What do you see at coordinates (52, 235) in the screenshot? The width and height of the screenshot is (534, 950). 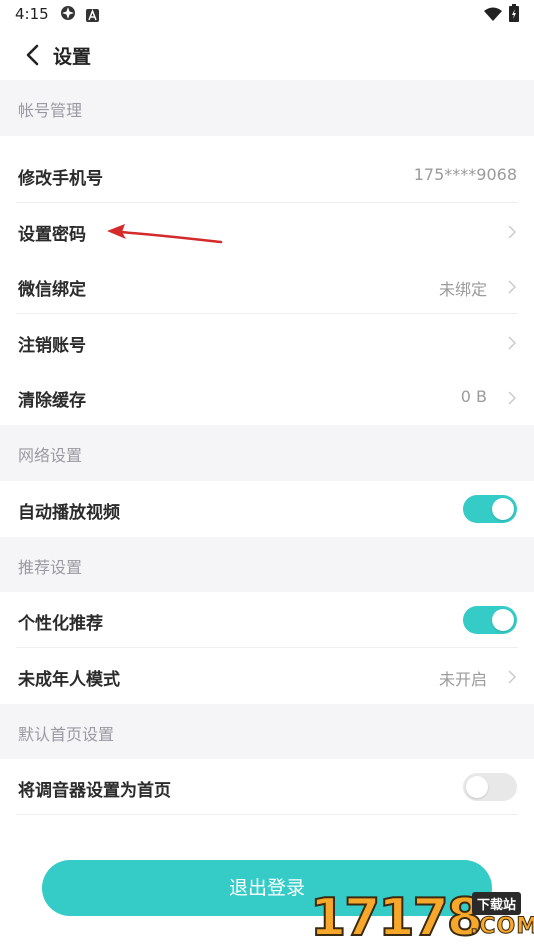 I see `row-label: 设置密码` at bounding box center [52, 235].